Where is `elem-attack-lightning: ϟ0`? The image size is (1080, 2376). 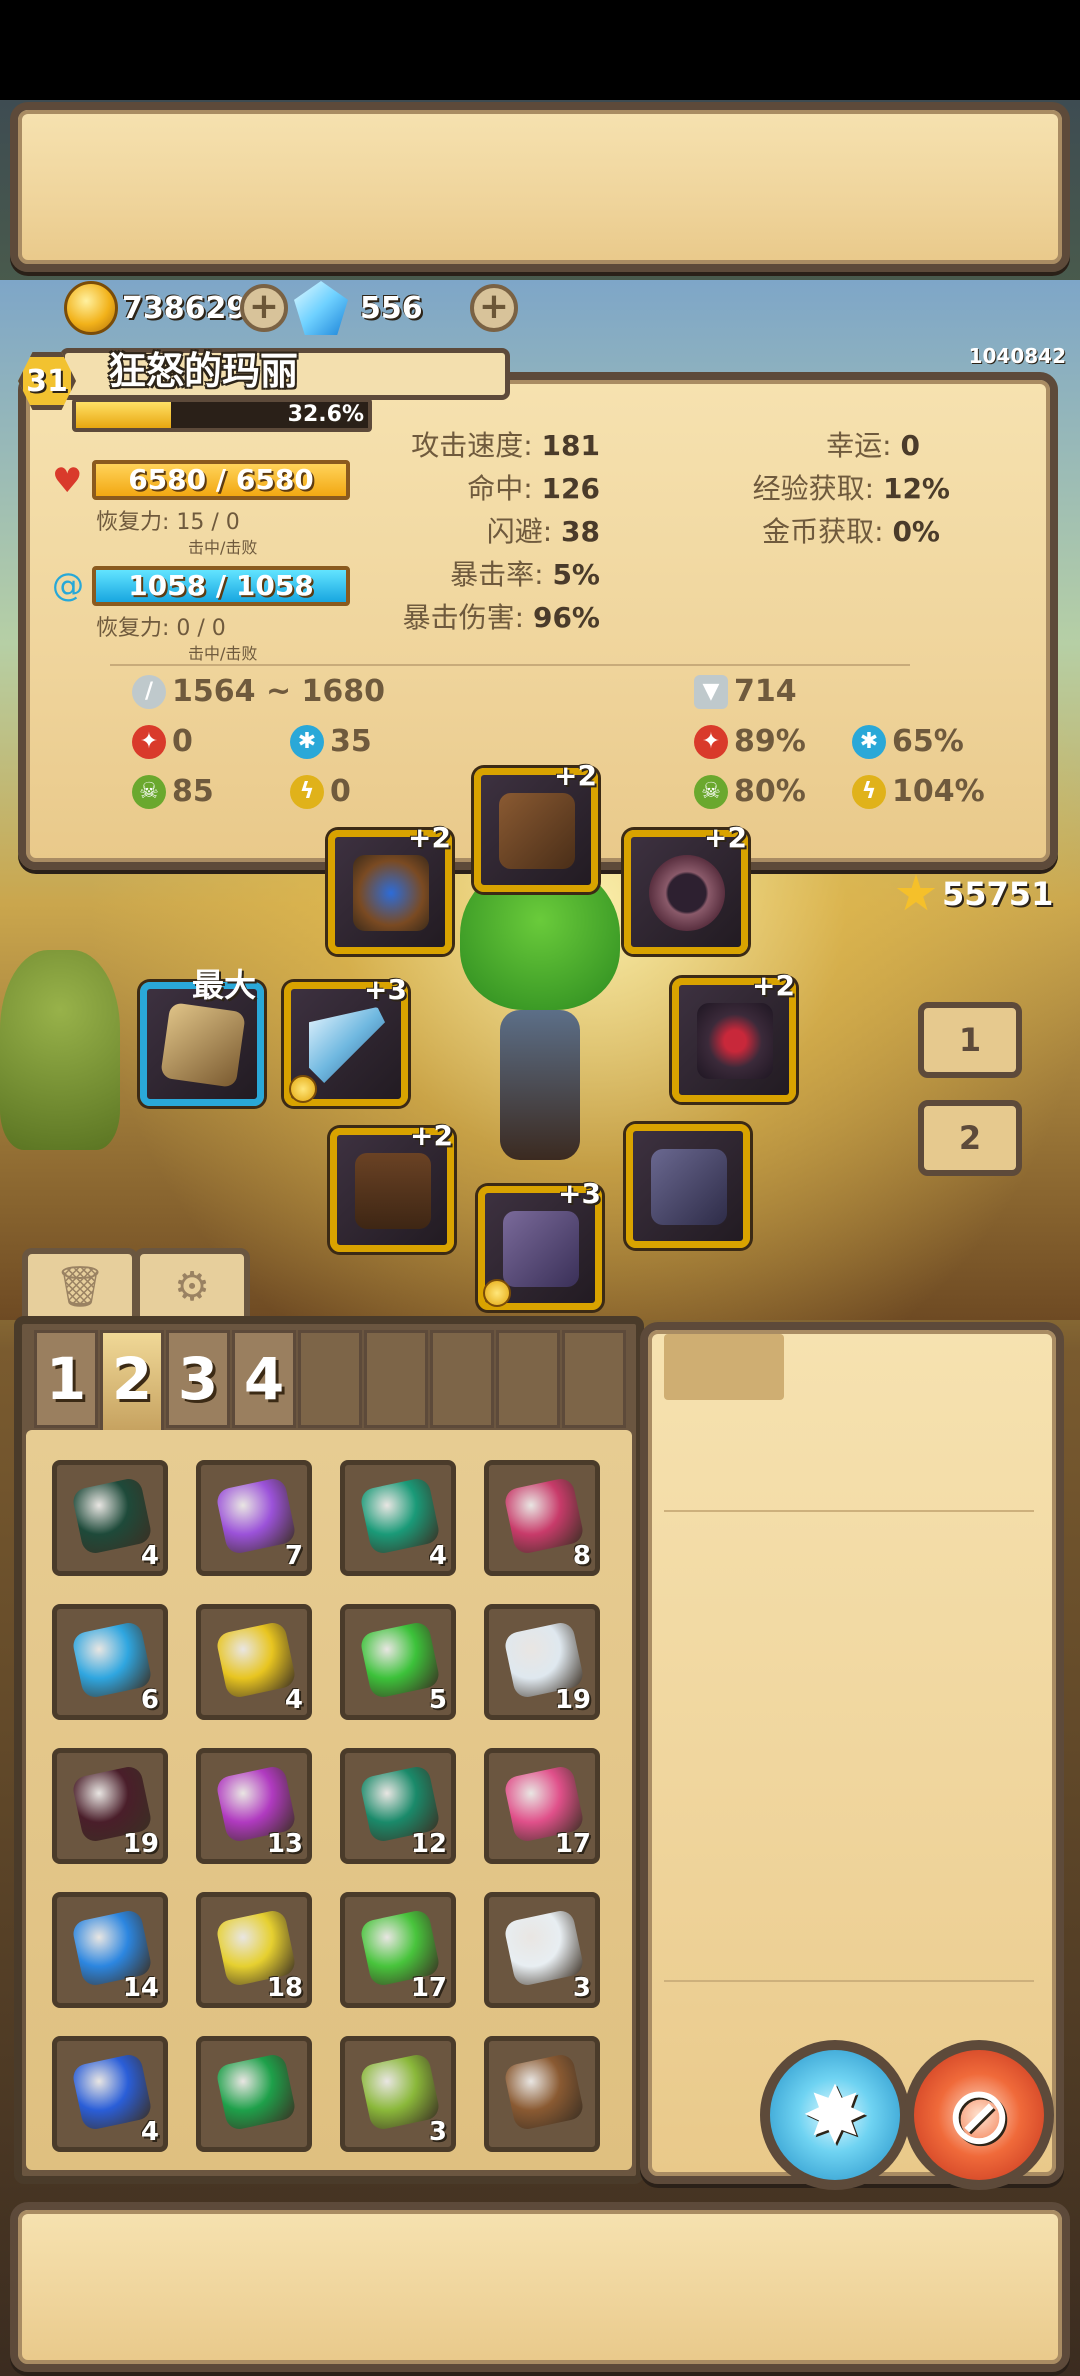 elem-attack-lightning: ϟ0 is located at coordinates (320, 791).